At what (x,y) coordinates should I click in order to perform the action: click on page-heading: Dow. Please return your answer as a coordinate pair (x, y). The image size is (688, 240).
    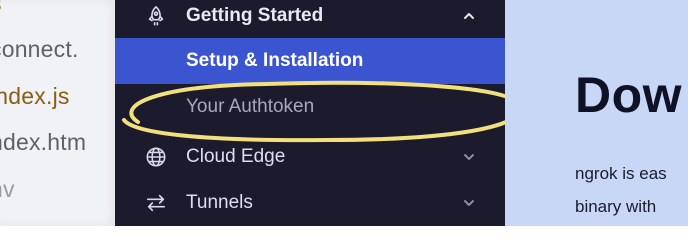
    Looking at the image, I should click on (629, 95).